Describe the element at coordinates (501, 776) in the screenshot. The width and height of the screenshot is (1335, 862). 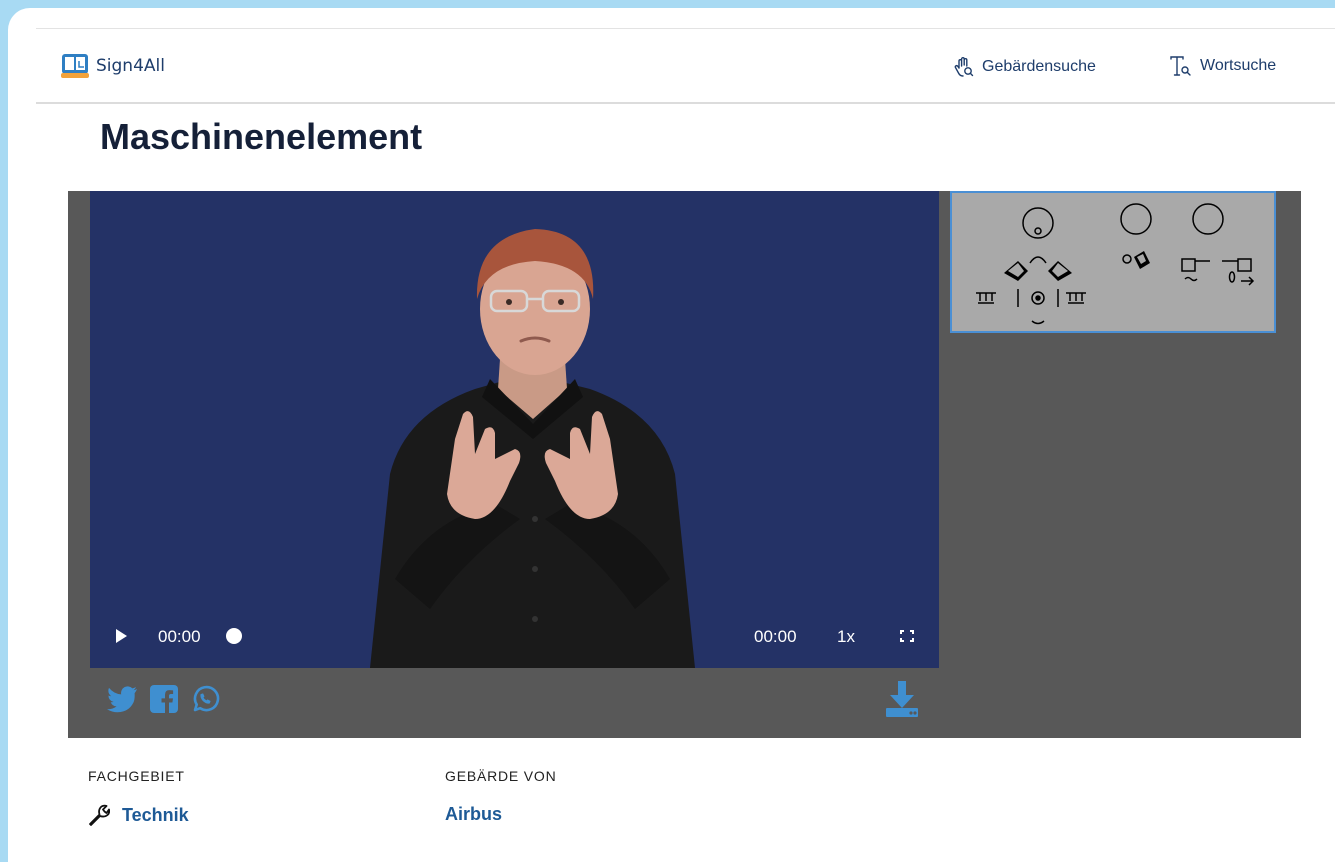
I see `author-label: GEBÄRDE VON` at that location.